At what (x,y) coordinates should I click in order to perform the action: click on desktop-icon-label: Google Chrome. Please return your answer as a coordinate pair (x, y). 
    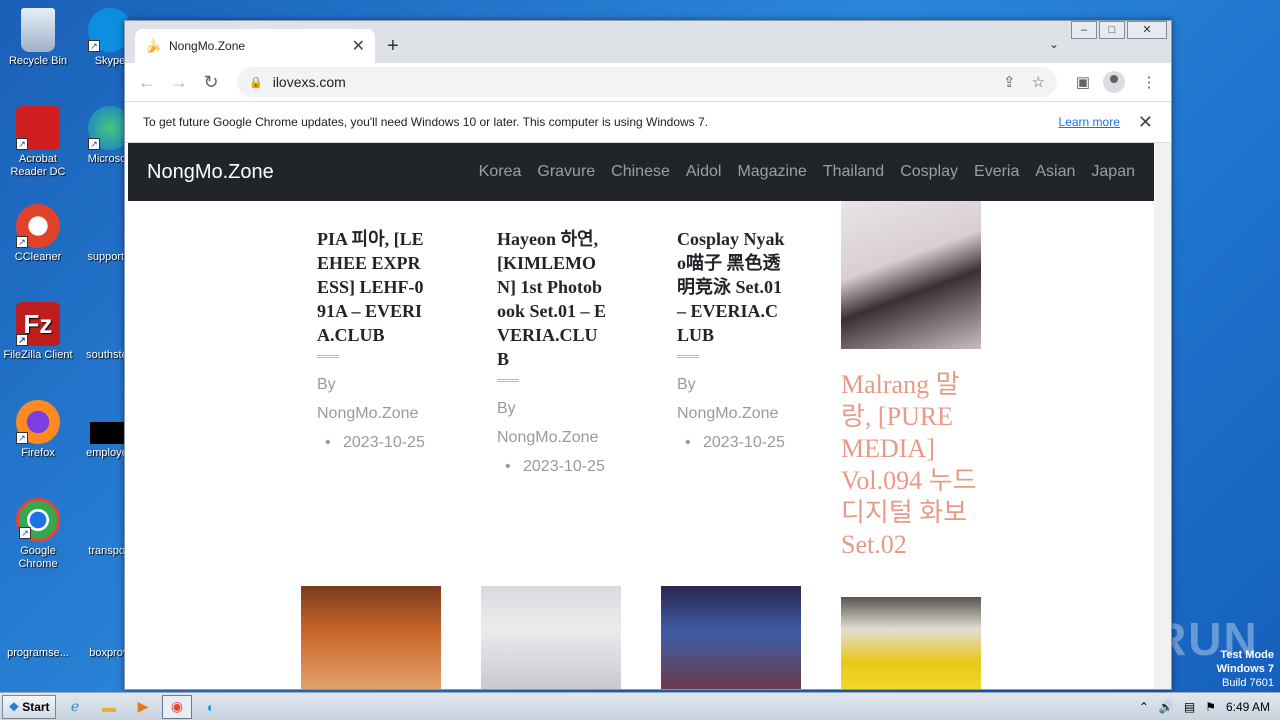
    Looking at the image, I should click on (38, 557).